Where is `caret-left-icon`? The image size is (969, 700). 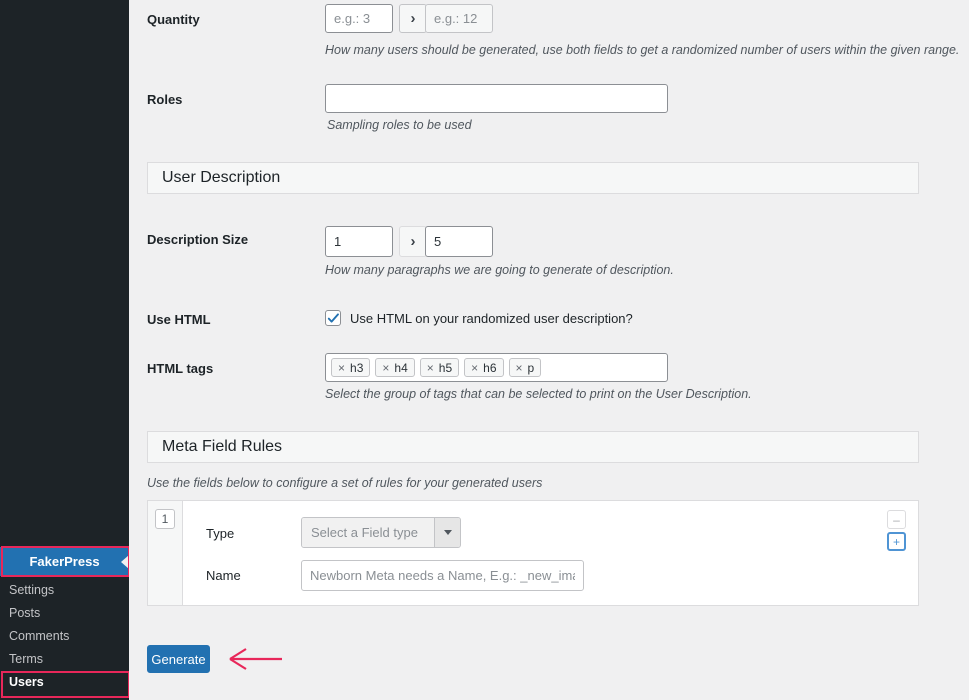
caret-left-icon is located at coordinates (125, 561).